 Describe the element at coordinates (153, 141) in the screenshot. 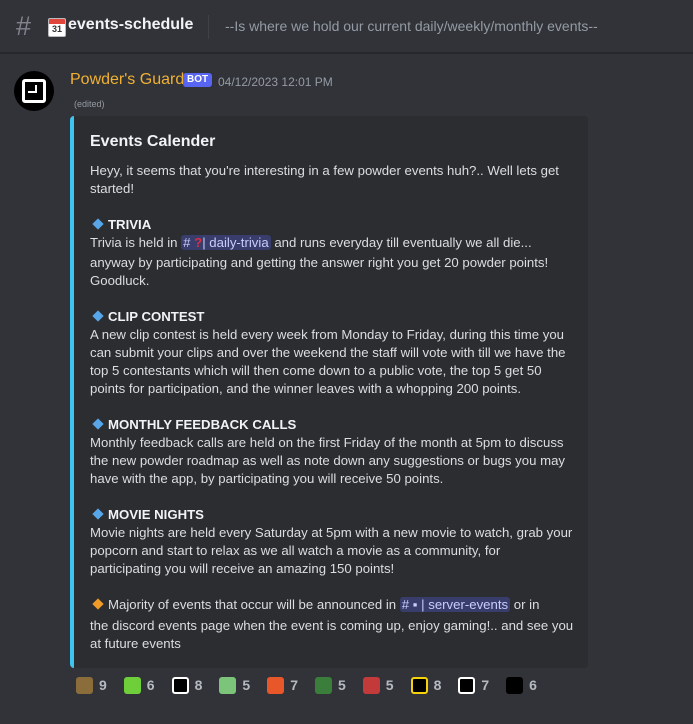

I see `embed-title: Events Calender` at that location.